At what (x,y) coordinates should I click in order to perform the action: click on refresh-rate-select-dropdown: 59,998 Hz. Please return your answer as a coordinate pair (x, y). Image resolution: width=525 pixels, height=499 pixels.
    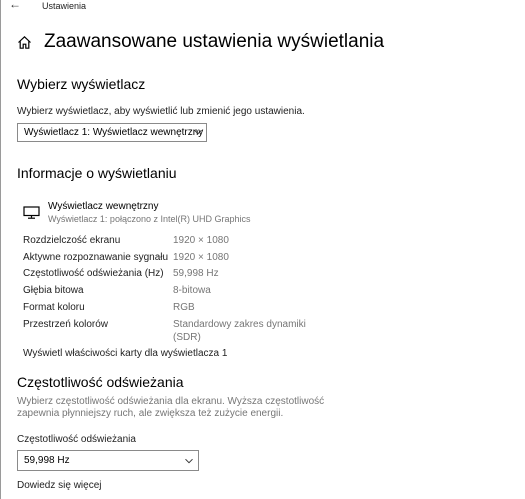
    Looking at the image, I should click on (108, 460).